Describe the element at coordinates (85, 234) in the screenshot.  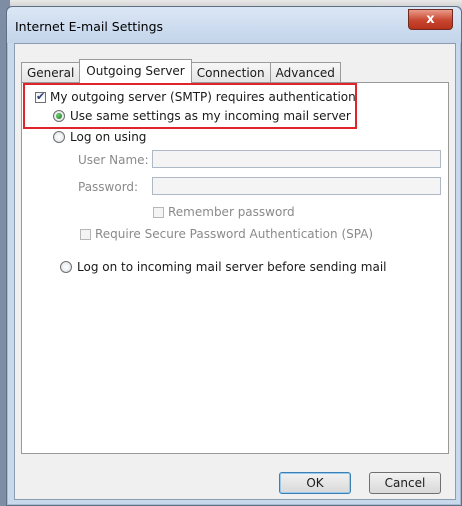
I see `require-spa-checkbox` at that location.